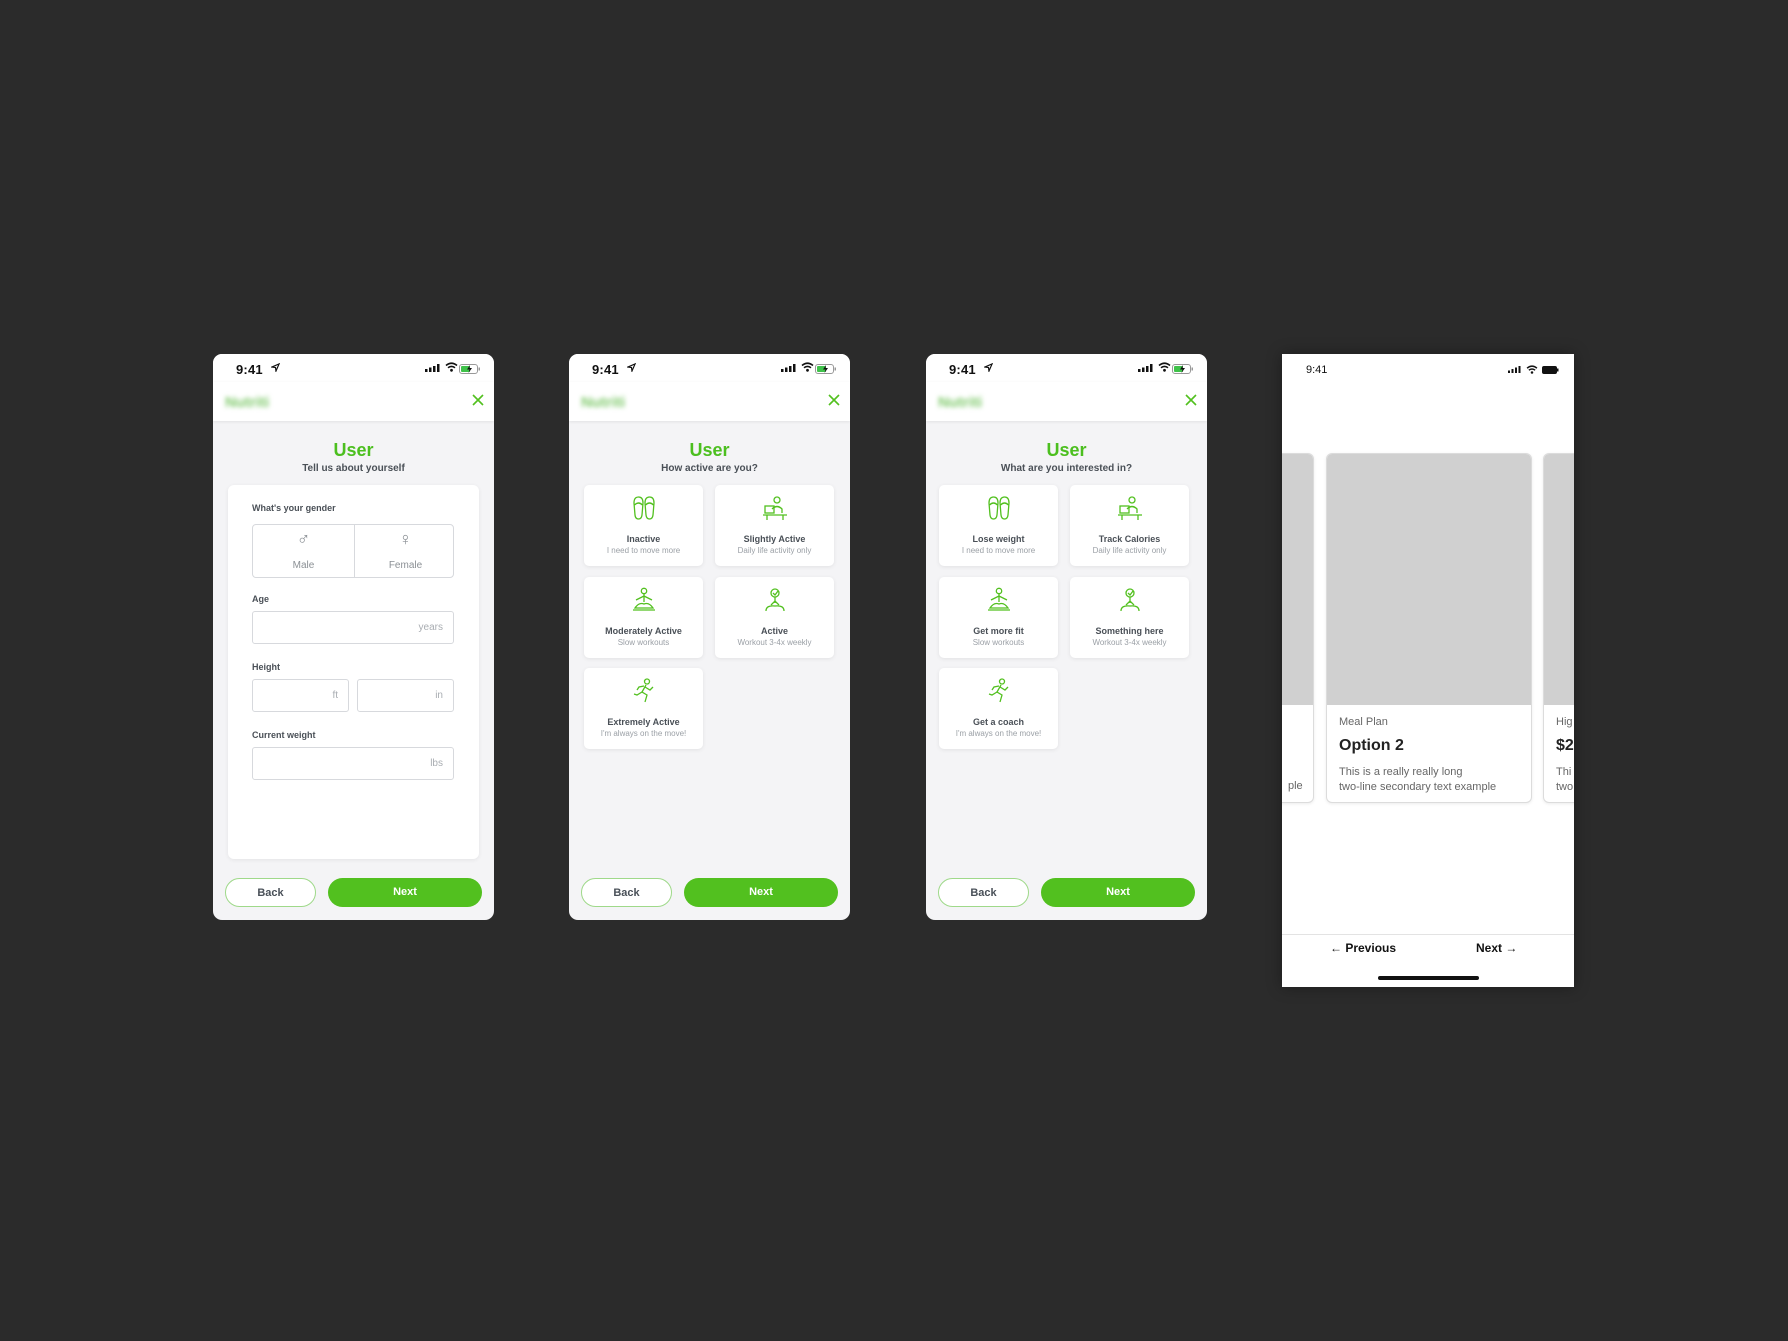 This screenshot has width=1788, height=1341. I want to click on option-description: I'm always on the move!, so click(643, 733).